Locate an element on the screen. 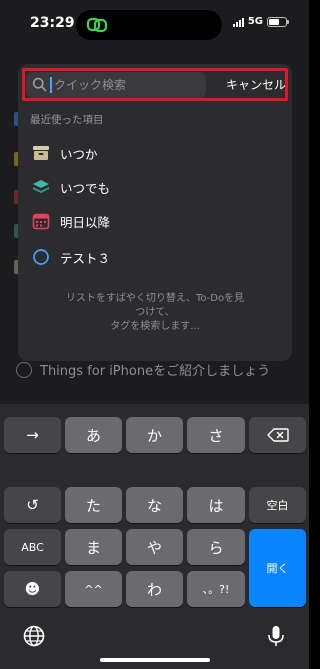 Image resolution: width=320 pixels, height=669 pixels. delete-icon is located at coordinates (277, 435).